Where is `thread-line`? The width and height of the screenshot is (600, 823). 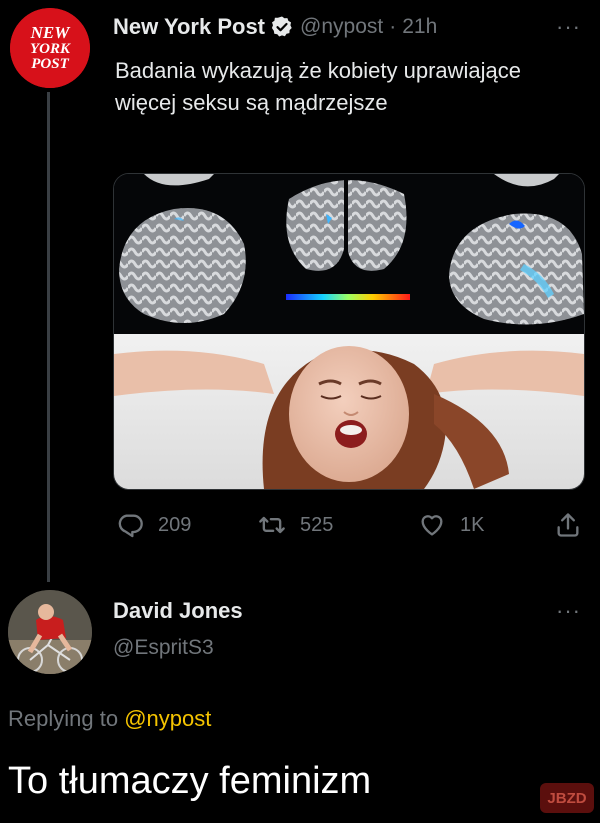 thread-line is located at coordinates (48, 337).